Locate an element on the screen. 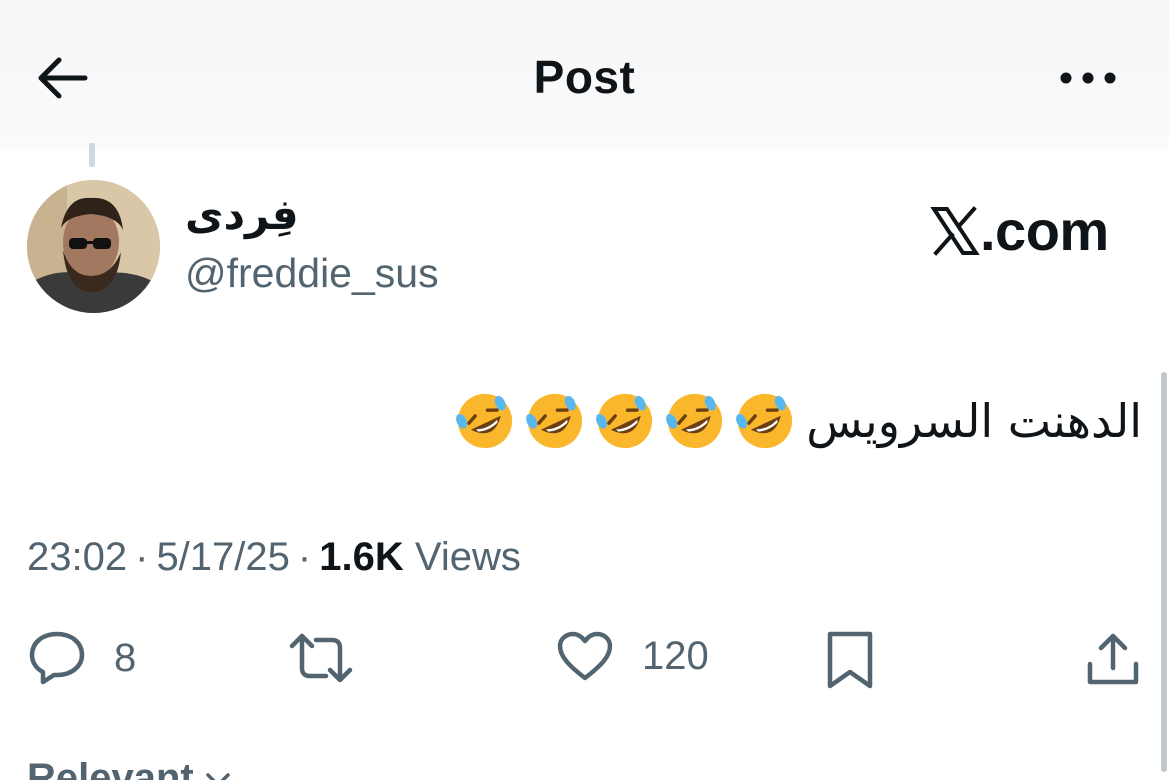  like-count: 120 is located at coordinates (675, 655).